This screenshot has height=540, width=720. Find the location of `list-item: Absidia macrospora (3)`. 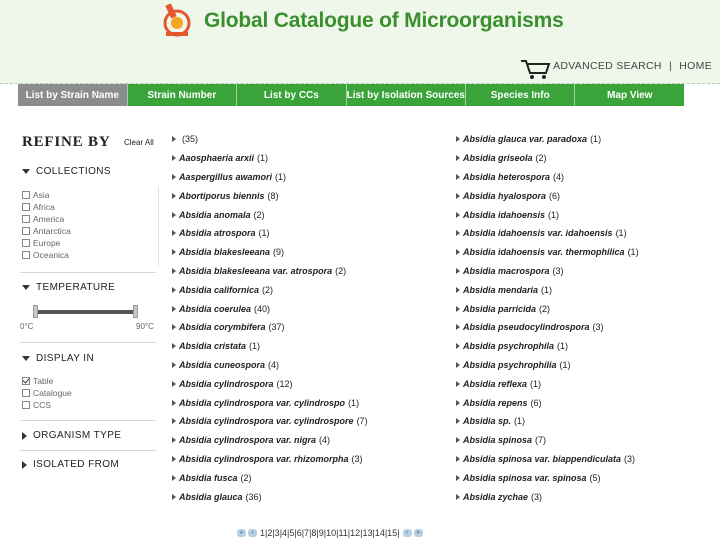

list-item: Absidia macrospora (3) is located at coordinates (547, 271).